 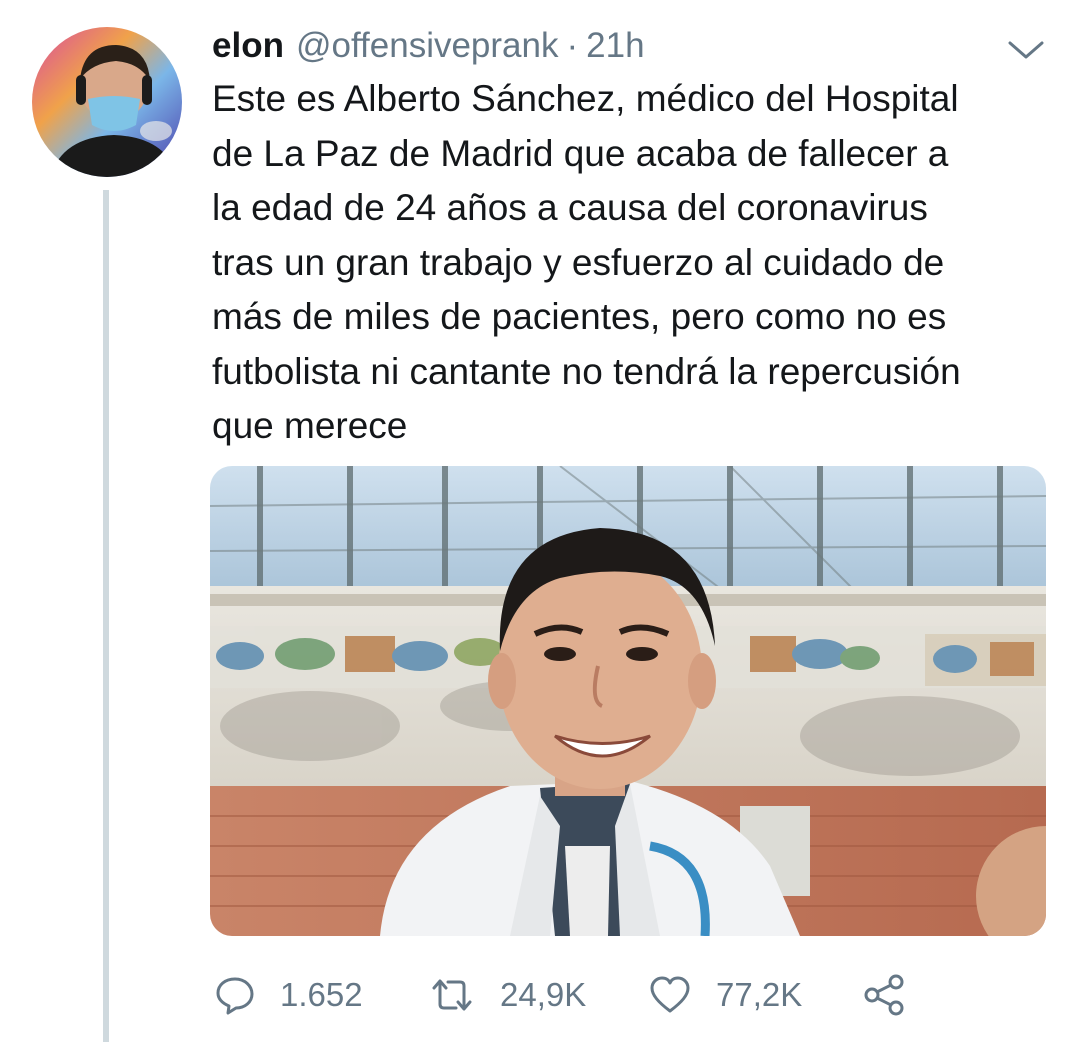 I want to click on retweet-button: 24,9K, so click(x=507, y=995).